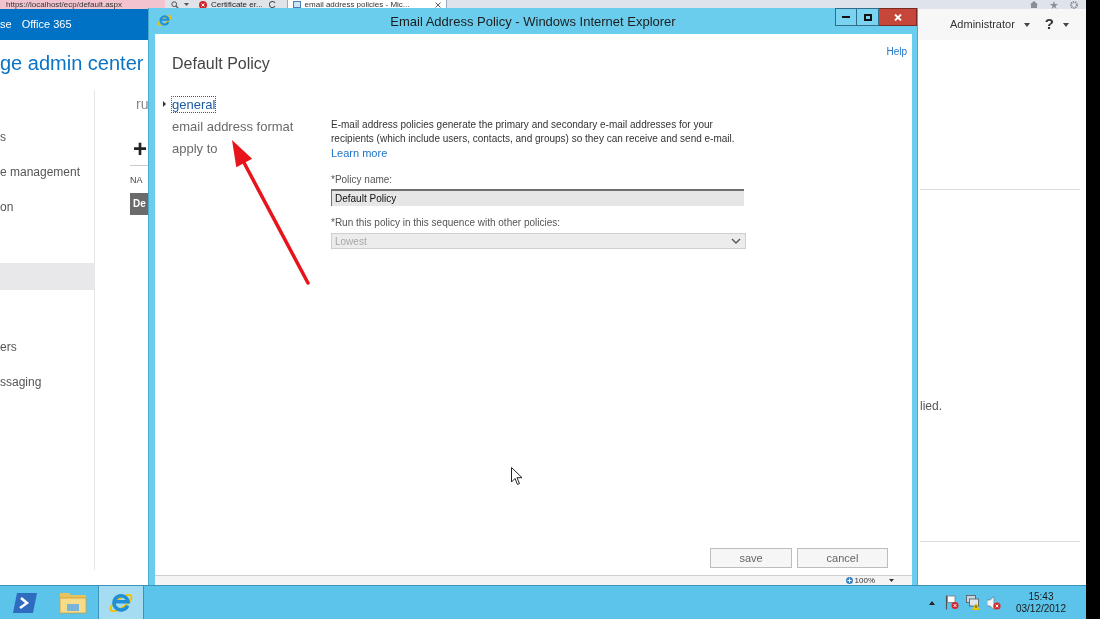  Describe the element at coordinates (517, 476) in the screenshot. I see `mouse-pointer-icon` at that location.